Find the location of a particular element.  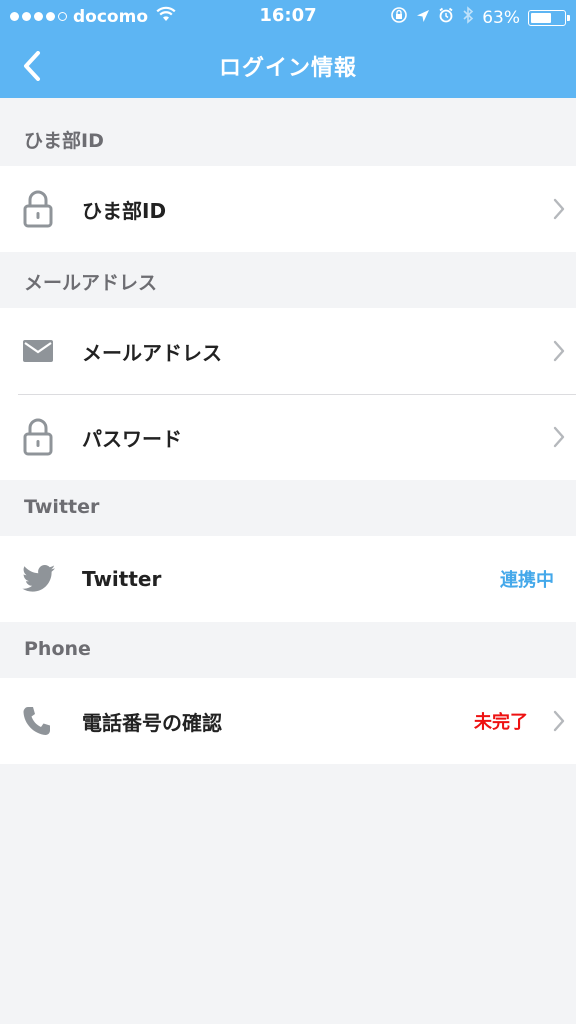

row-label: メールアドレス is located at coordinates (152, 352).